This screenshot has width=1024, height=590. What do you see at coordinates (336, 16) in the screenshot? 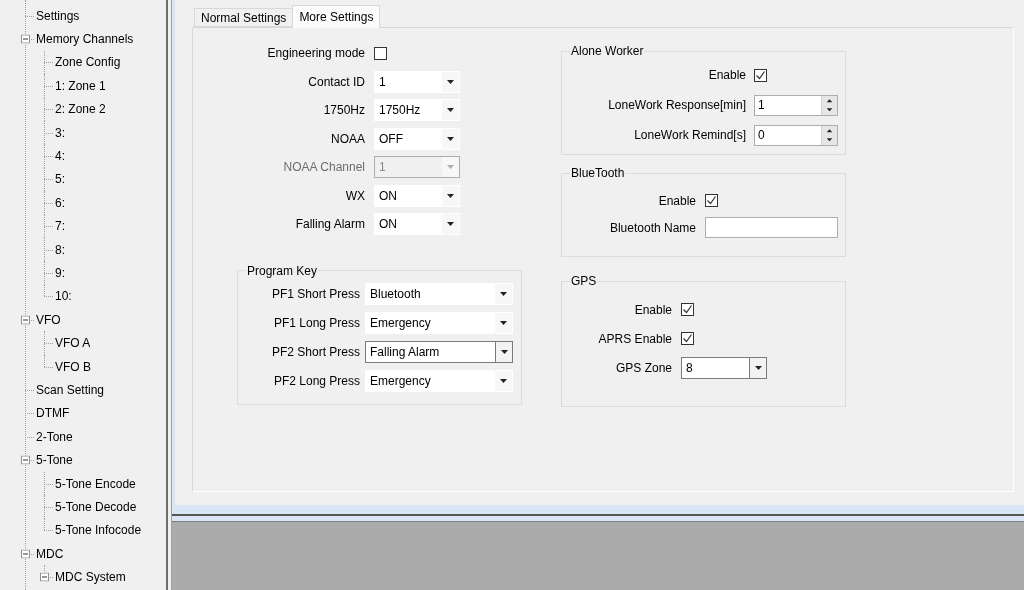
I see `tab: More Settings` at bounding box center [336, 16].